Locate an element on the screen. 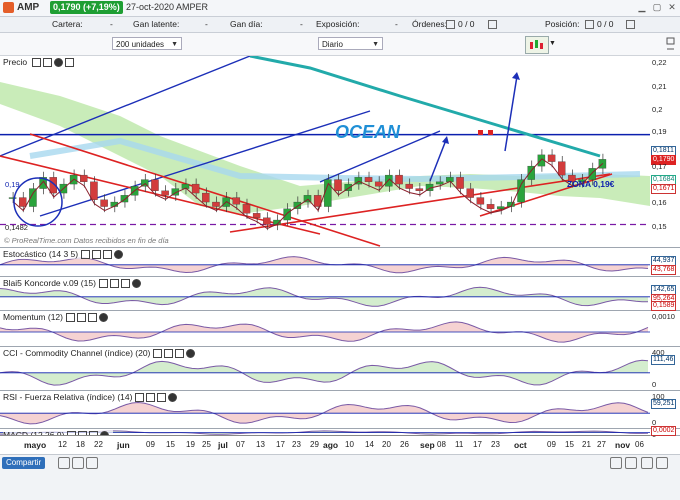 This screenshot has width=680, height=500. period-select-value: Diario is located at coordinates (332, 44).